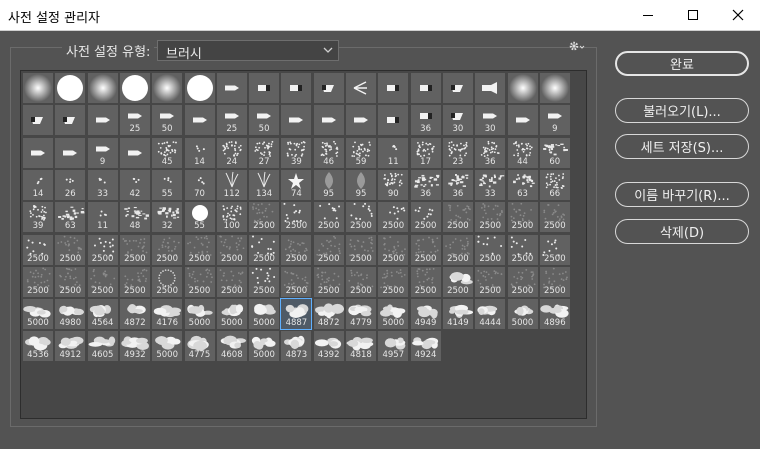 The height and width of the screenshot is (449, 760). What do you see at coordinates (522, 152) in the screenshot?
I see `brush-preset-thumbnail: 44` at bounding box center [522, 152].